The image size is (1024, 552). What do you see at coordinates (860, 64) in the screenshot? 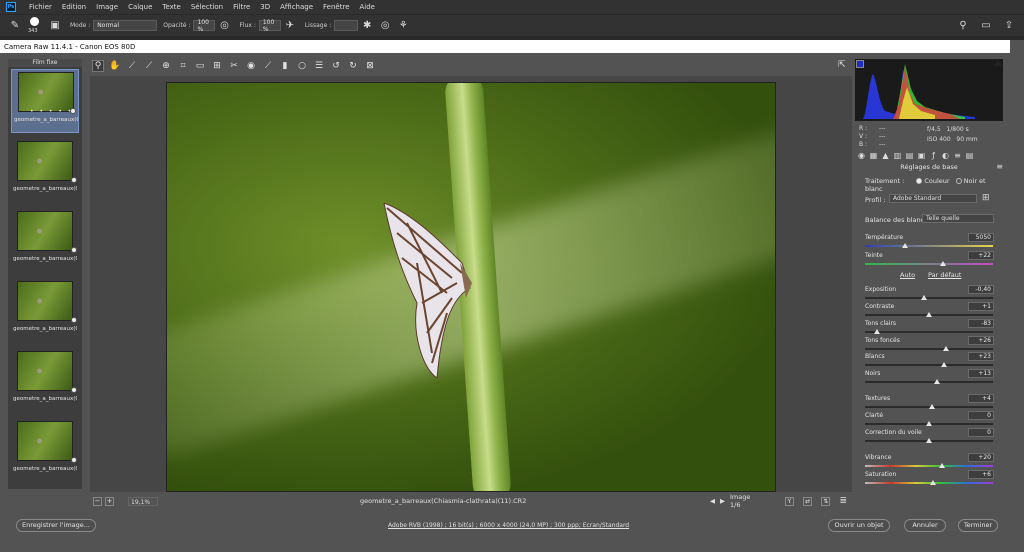
I see `shadow-clipping-icon` at bounding box center [860, 64].